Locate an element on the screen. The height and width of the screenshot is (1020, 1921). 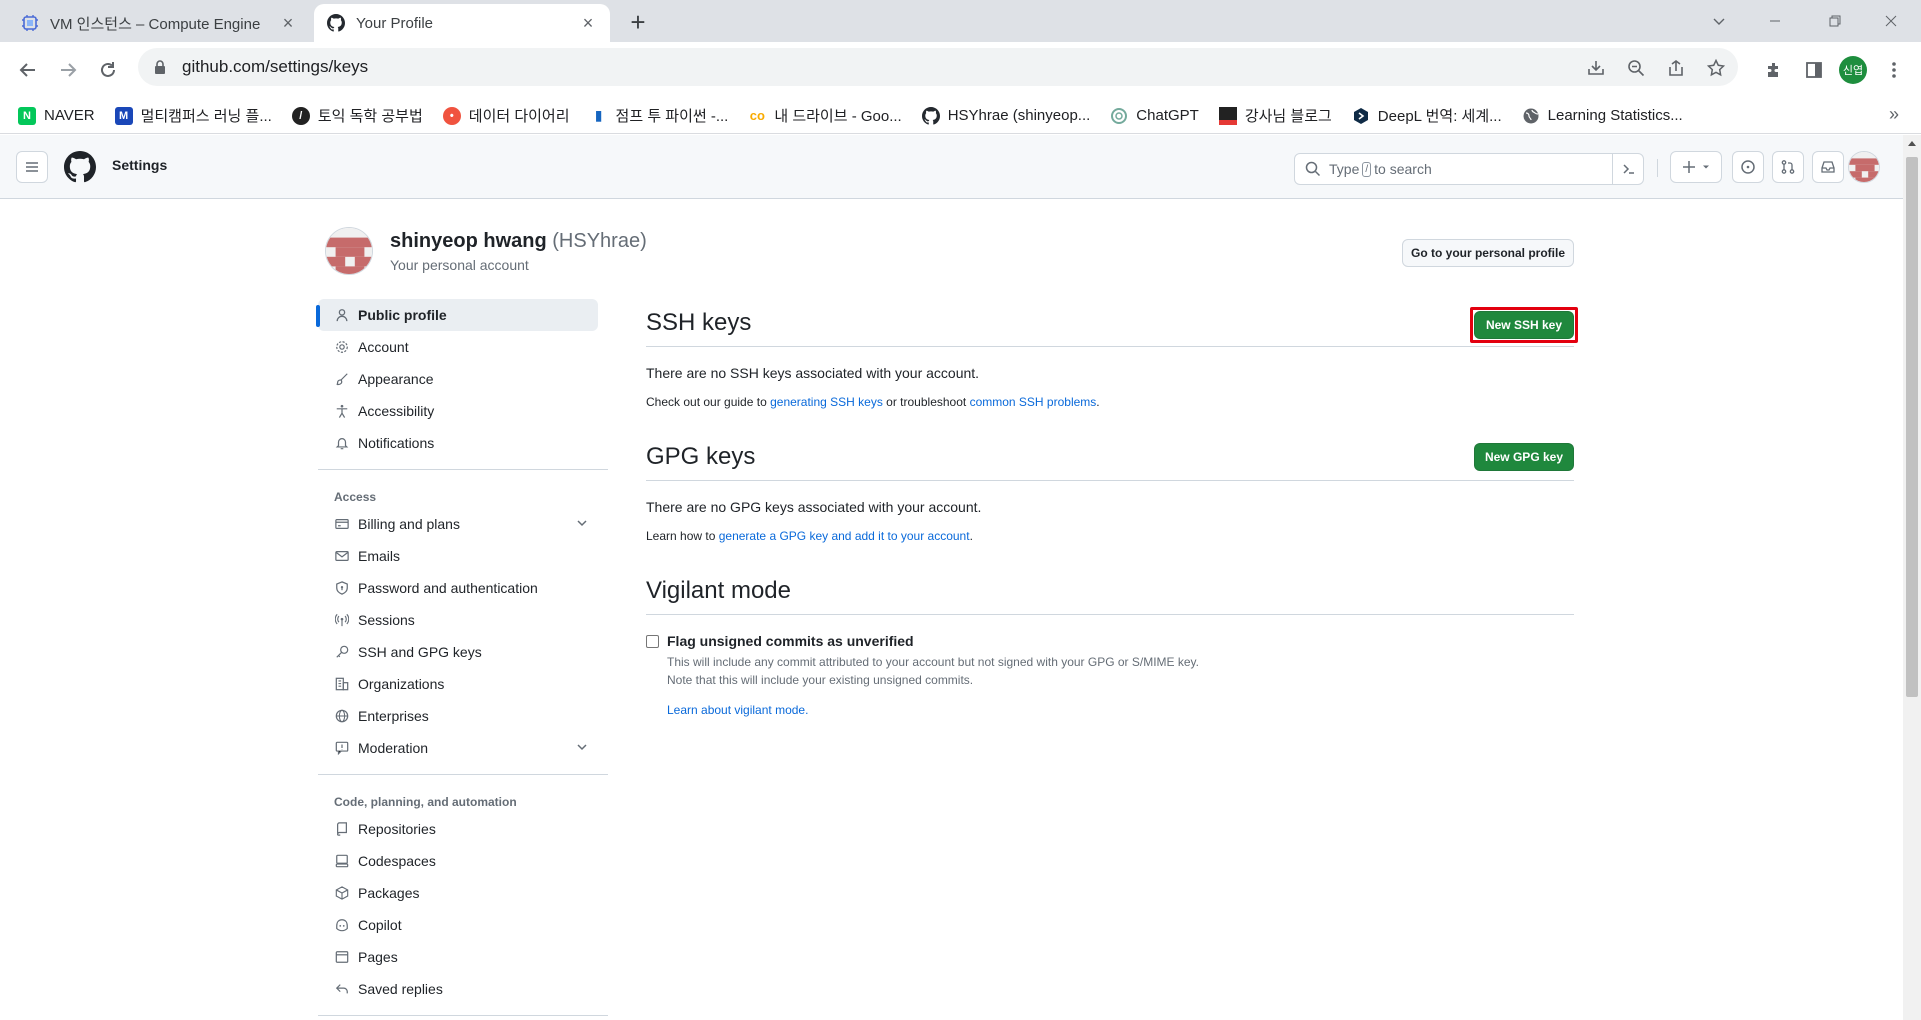
sidebar-item-pages: Pages is located at coordinates (463, 957).